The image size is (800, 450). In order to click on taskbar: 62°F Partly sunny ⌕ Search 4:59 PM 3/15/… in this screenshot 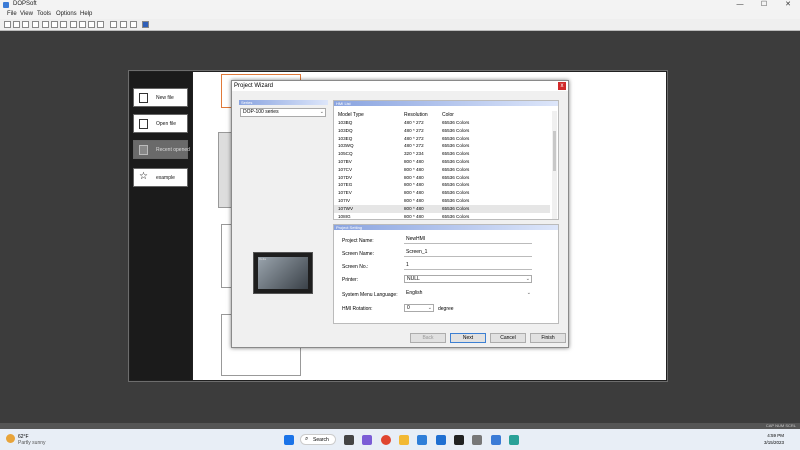, I will do `click(400, 439)`.